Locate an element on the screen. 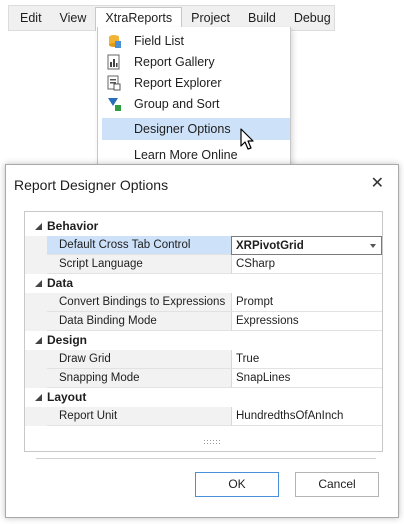 This screenshot has width=404, height=524. category-design: Design is located at coordinates (203, 340).